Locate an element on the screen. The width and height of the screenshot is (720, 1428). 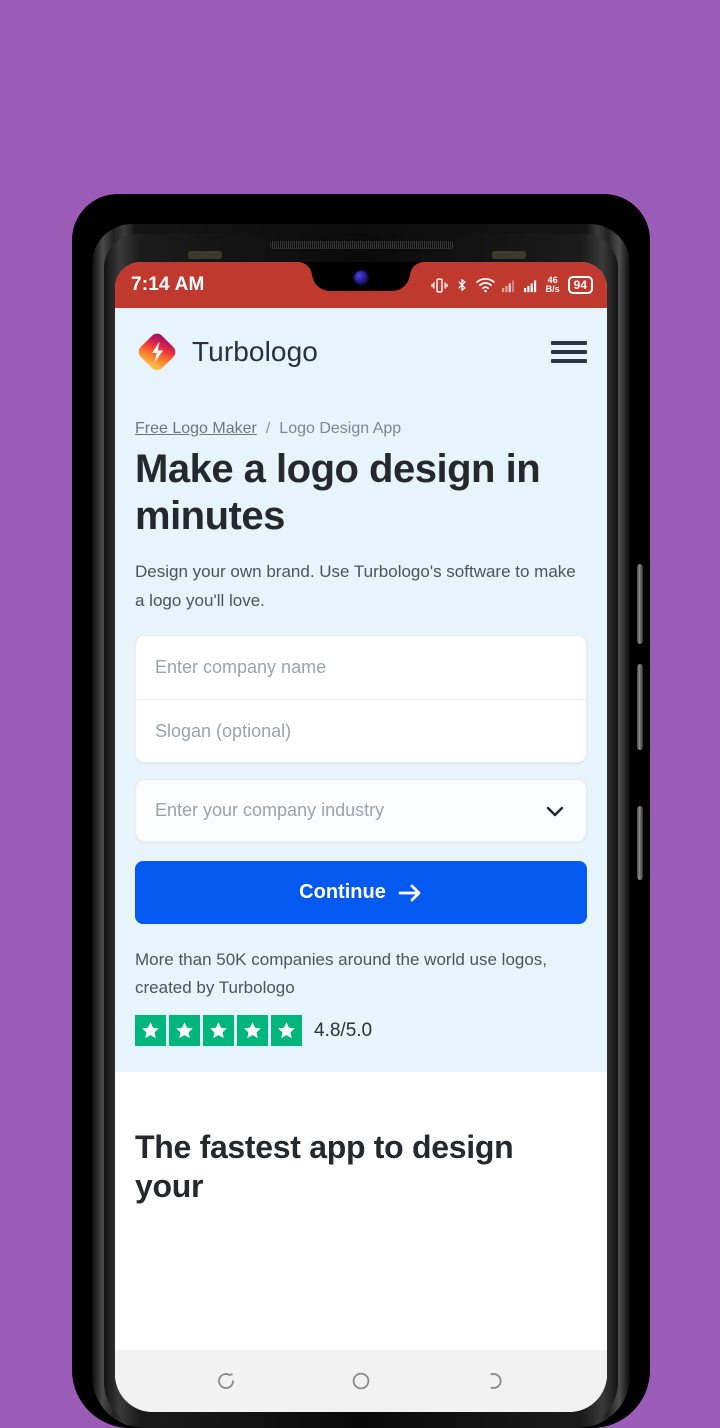
rating-row: 4.8/5.0 is located at coordinates (361, 1033).